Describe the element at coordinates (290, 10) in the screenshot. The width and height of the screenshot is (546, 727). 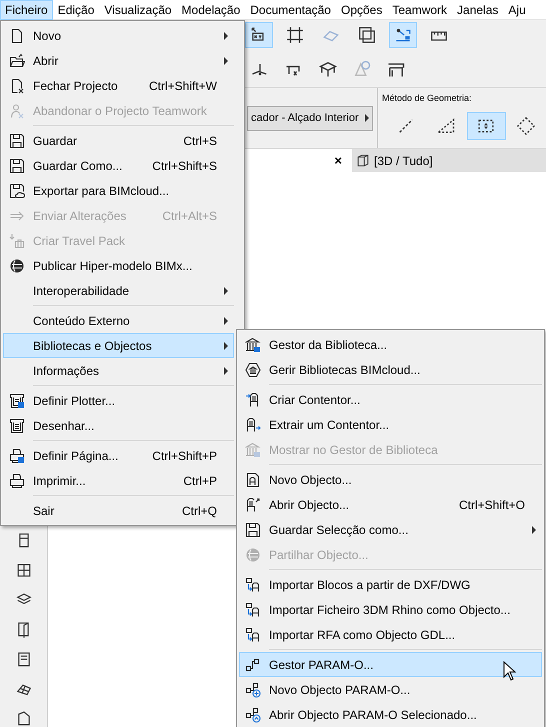
I see `menu-bar-item: Documentação` at that location.